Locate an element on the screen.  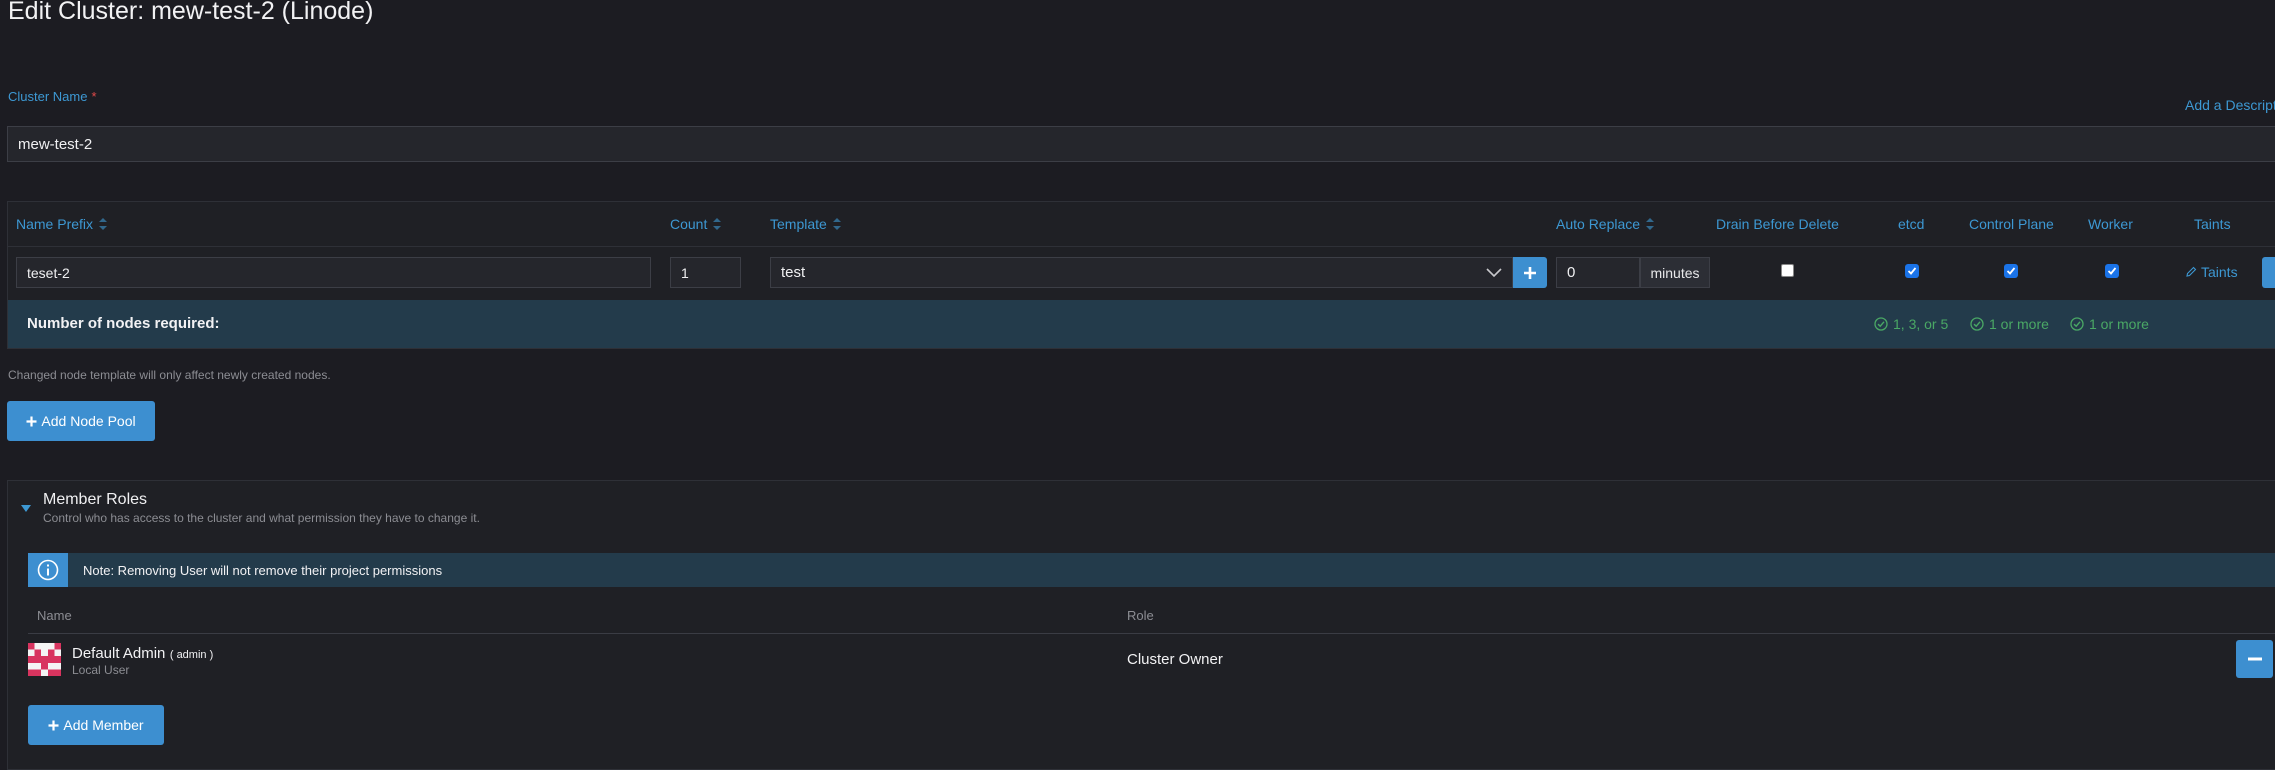
etcd-checkbox is located at coordinates (1912, 271).